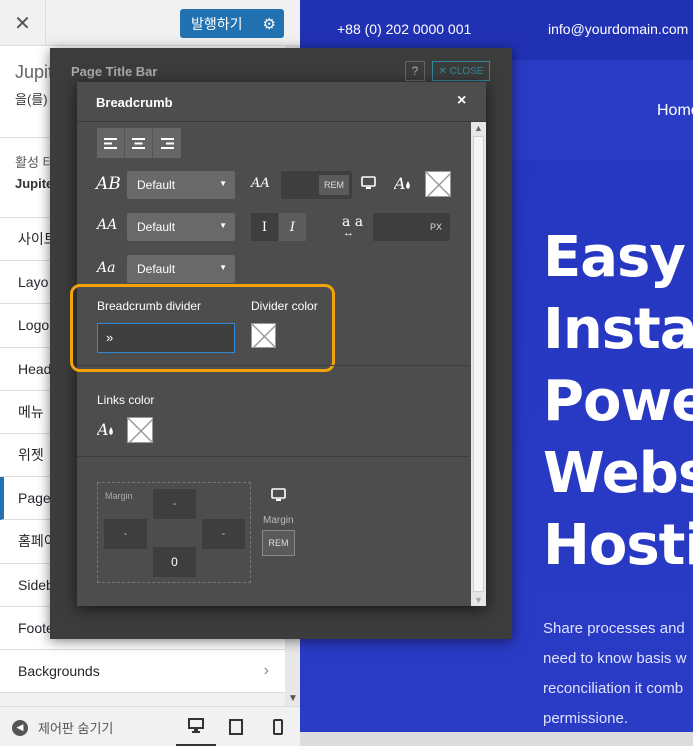  I want to click on paragraph-line: Share processes and, so click(614, 628).